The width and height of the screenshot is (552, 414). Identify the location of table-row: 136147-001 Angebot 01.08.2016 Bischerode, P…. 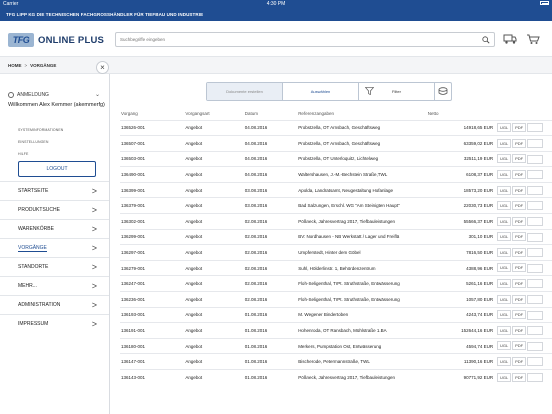
(336, 361).